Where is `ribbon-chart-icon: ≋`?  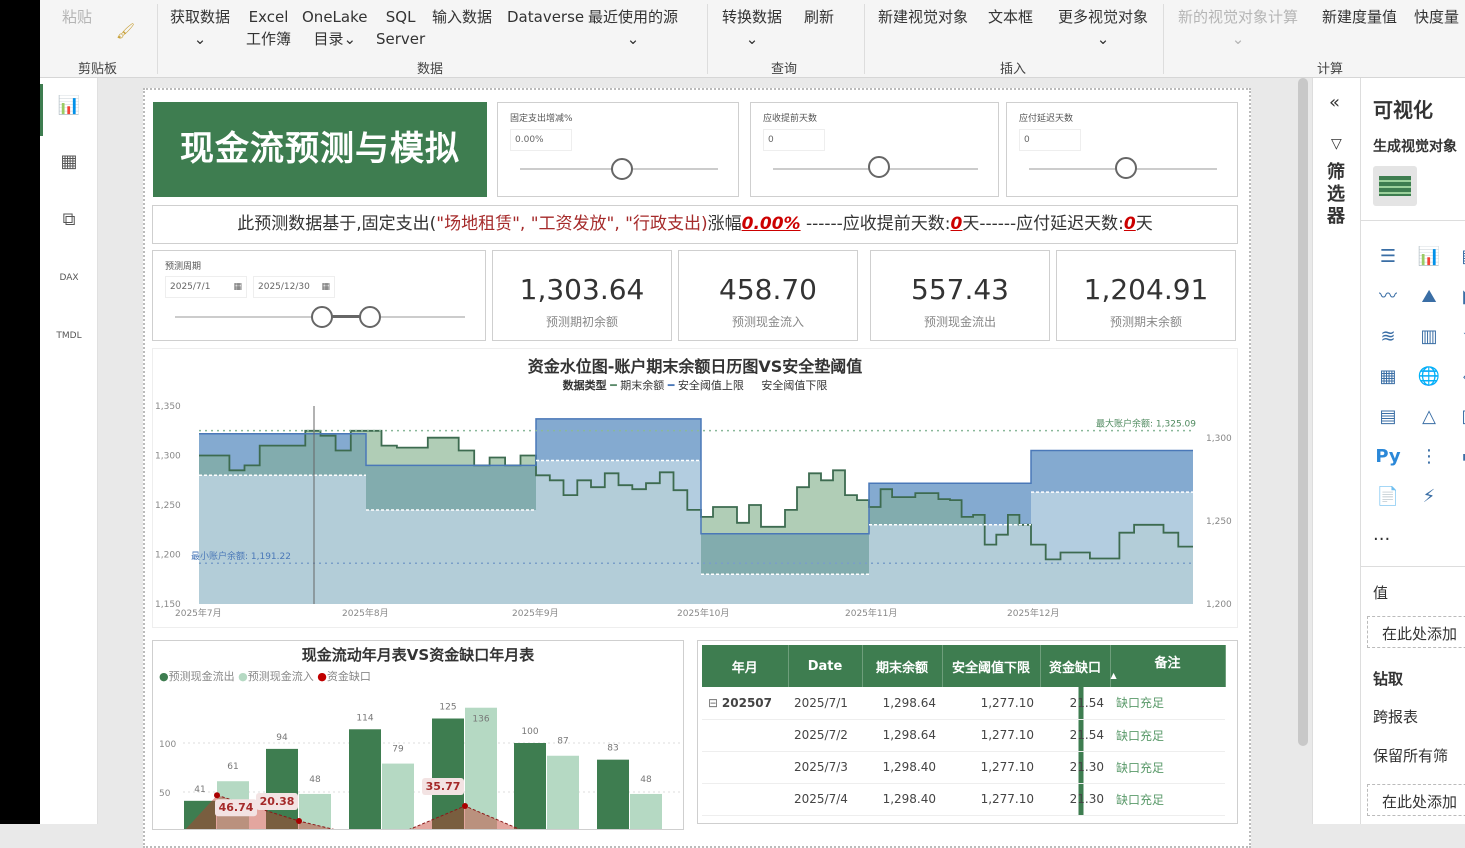
ribbon-chart-icon: ≋ is located at coordinates (1388, 337).